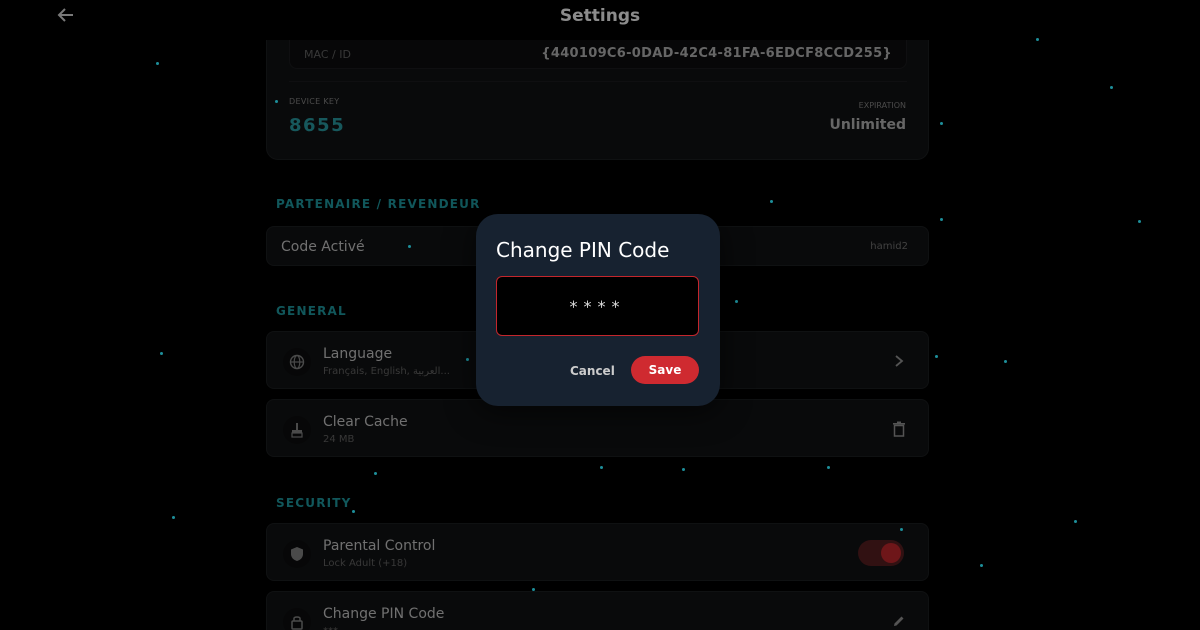 Image resolution: width=1200 pixels, height=630 pixels. Describe the element at coordinates (597, 306) in the screenshot. I see `pin-input` at that location.